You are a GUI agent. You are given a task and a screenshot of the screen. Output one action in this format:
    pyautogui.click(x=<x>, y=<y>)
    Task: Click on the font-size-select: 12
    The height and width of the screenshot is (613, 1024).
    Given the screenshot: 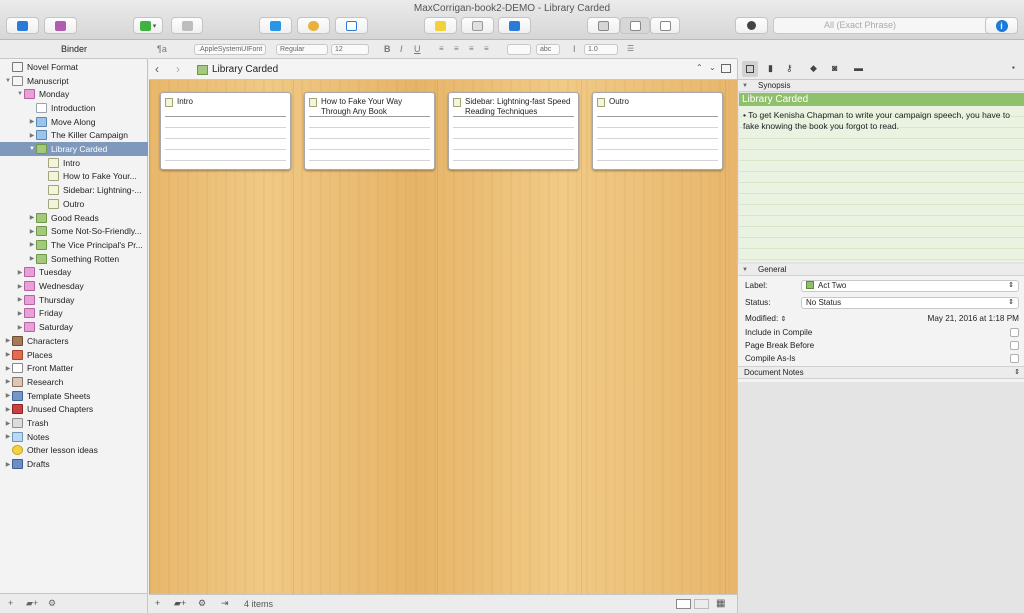 What is the action you would take?
    pyautogui.click(x=350, y=49)
    